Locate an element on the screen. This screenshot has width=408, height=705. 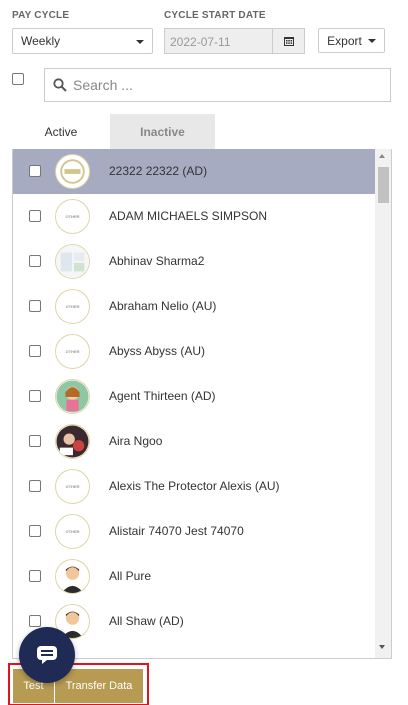
cartoon-girl-avatar is located at coordinates (72, 396).